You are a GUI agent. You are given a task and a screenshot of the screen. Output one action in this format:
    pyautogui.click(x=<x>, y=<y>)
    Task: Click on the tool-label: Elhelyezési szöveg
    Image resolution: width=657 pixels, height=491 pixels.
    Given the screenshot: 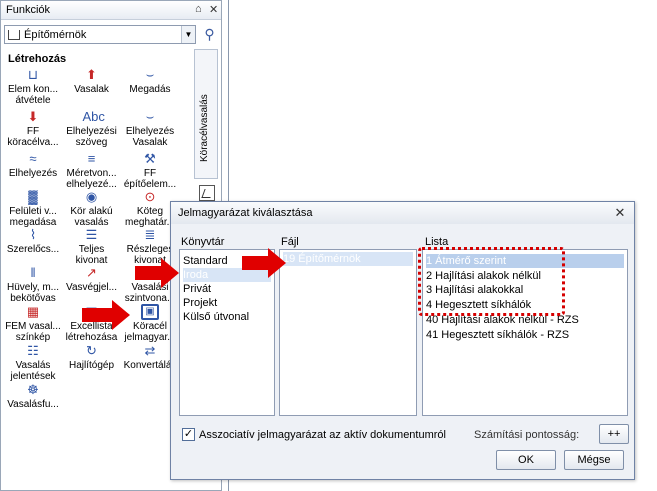 What is the action you would take?
    pyautogui.click(x=91, y=137)
    